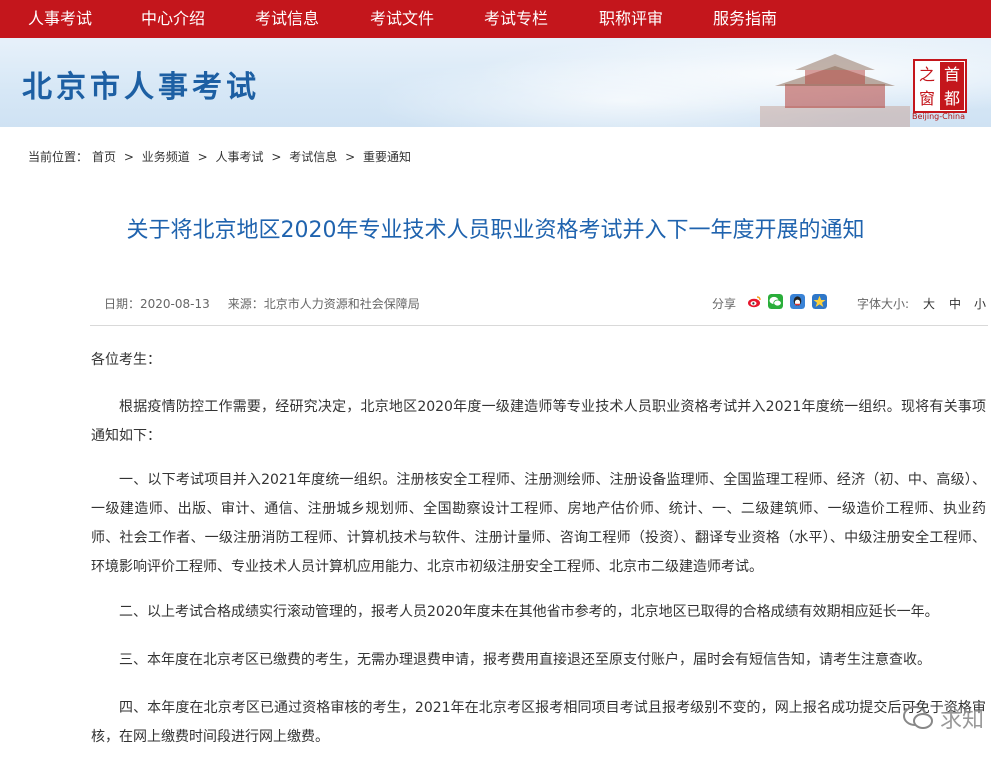 The width and height of the screenshot is (991, 757). I want to click on breadcrumb-item-business: 业务频道, so click(166, 157).